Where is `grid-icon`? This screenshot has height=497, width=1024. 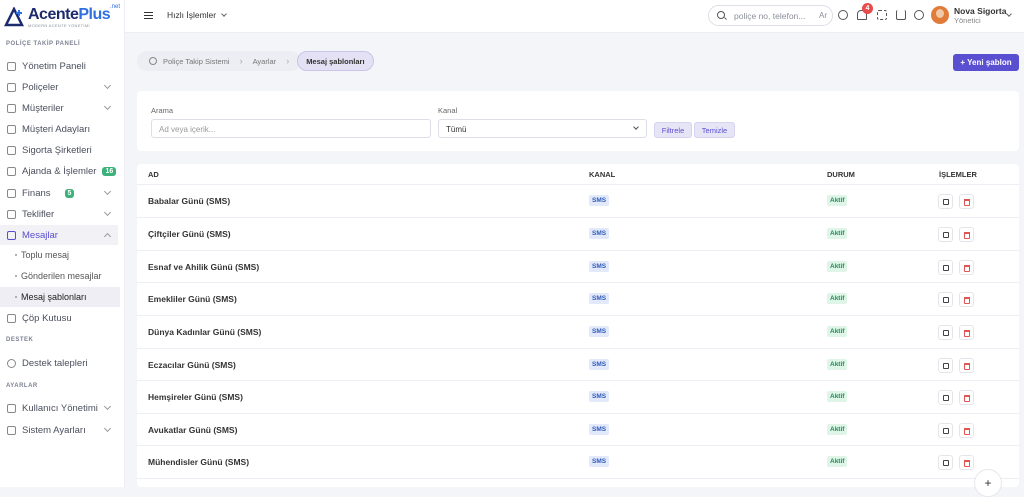
grid-icon is located at coordinates (11, 66).